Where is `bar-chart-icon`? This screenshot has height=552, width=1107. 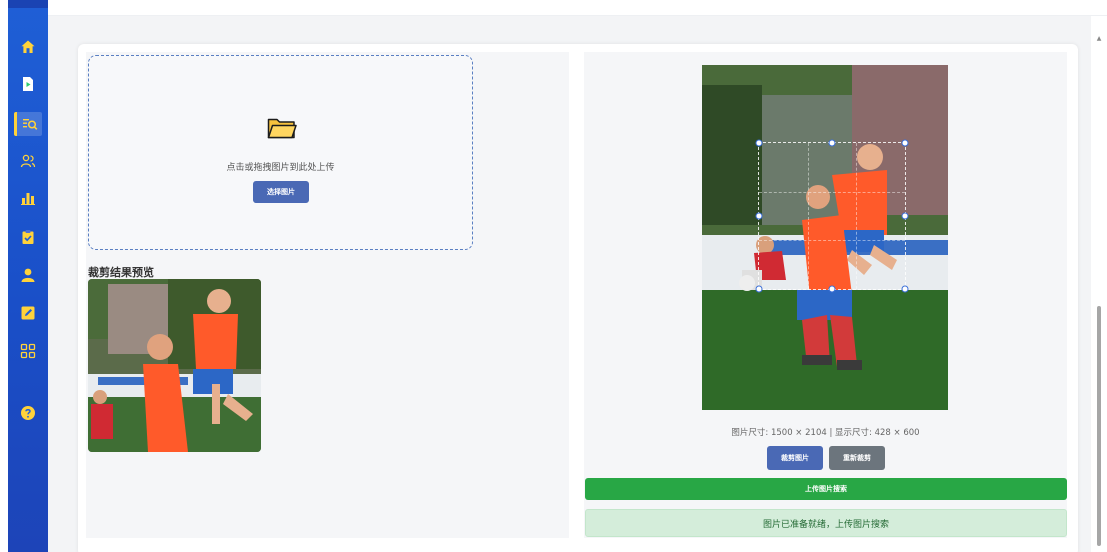 bar-chart-icon is located at coordinates (28, 199).